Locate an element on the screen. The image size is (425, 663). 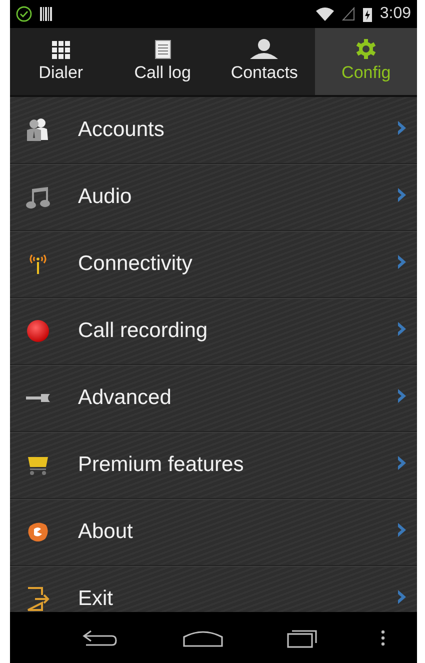
menu-item: About is located at coordinates (213, 532).